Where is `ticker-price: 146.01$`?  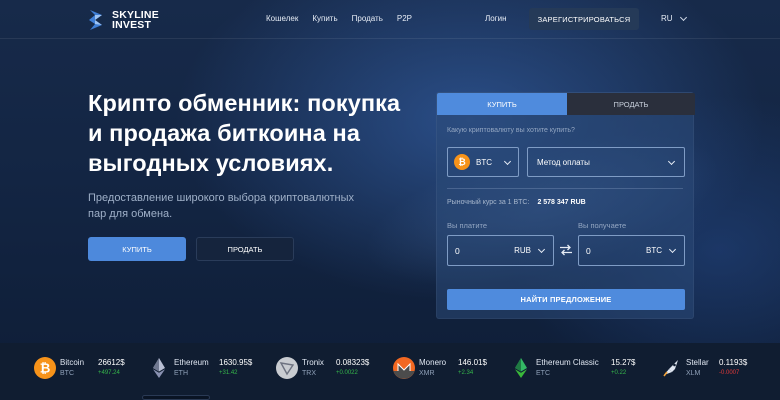 ticker-price: 146.01$ is located at coordinates (472, 362).